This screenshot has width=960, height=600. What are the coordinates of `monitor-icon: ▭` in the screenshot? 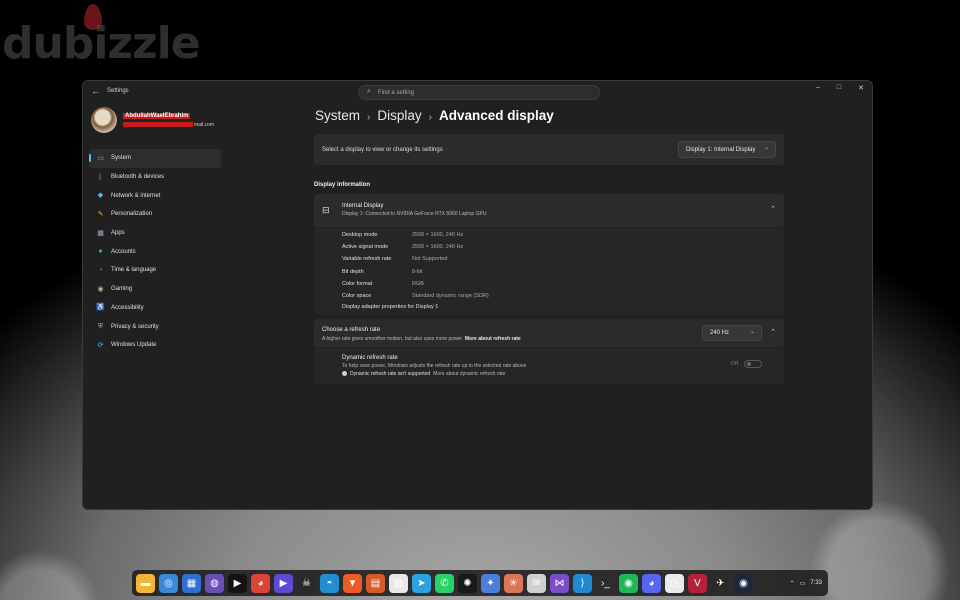 It's located at (100, 158).